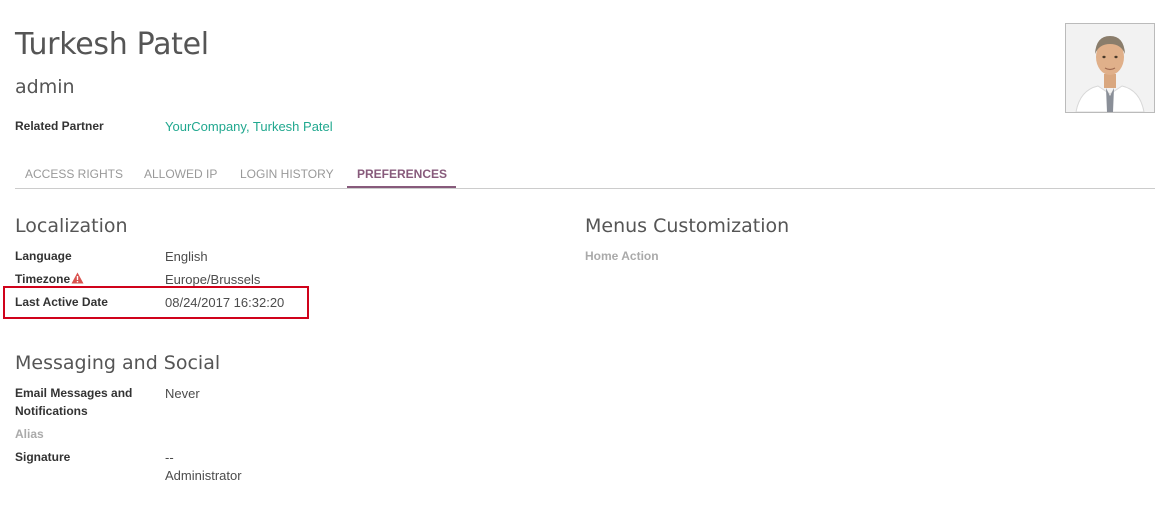 Image resolution: width=1171 pixels, height=513 pixels. I want to click on timezone-value: Europe/Brussels, so click(212, 279).